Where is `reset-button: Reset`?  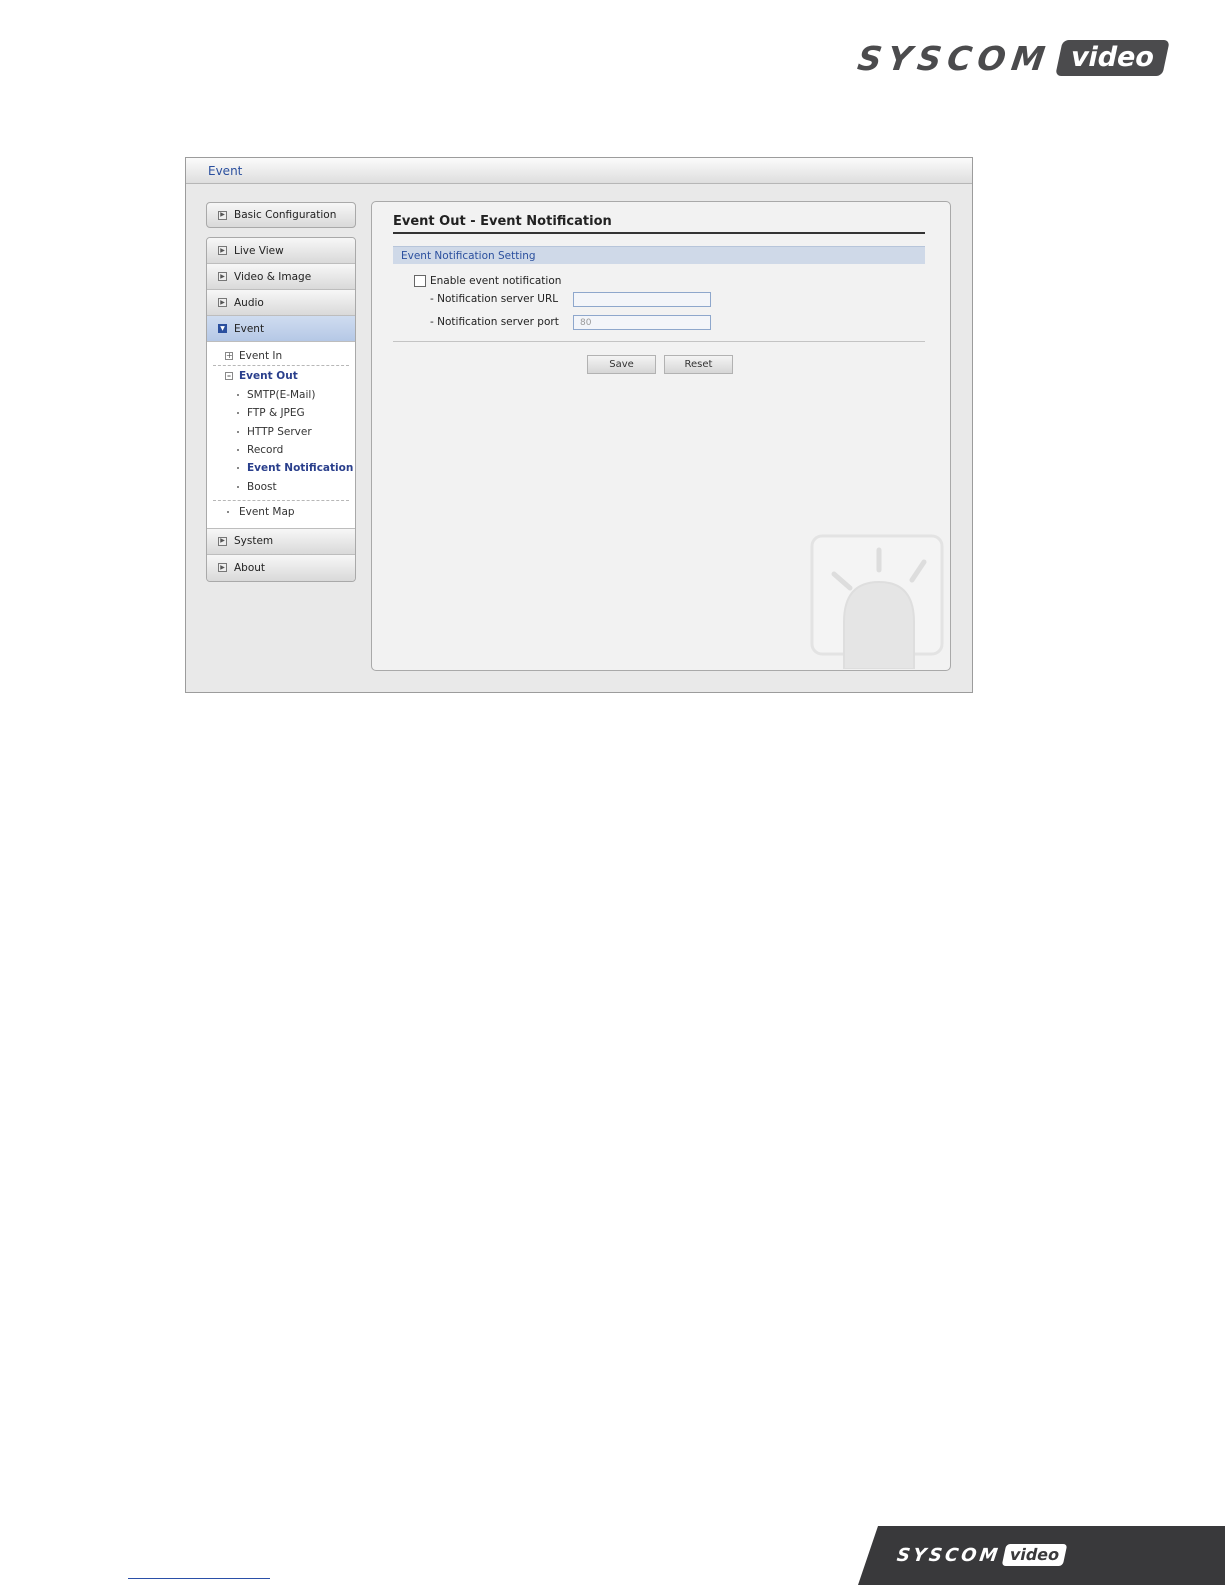 reset-button: Reset is located at coordinates (698, 364).